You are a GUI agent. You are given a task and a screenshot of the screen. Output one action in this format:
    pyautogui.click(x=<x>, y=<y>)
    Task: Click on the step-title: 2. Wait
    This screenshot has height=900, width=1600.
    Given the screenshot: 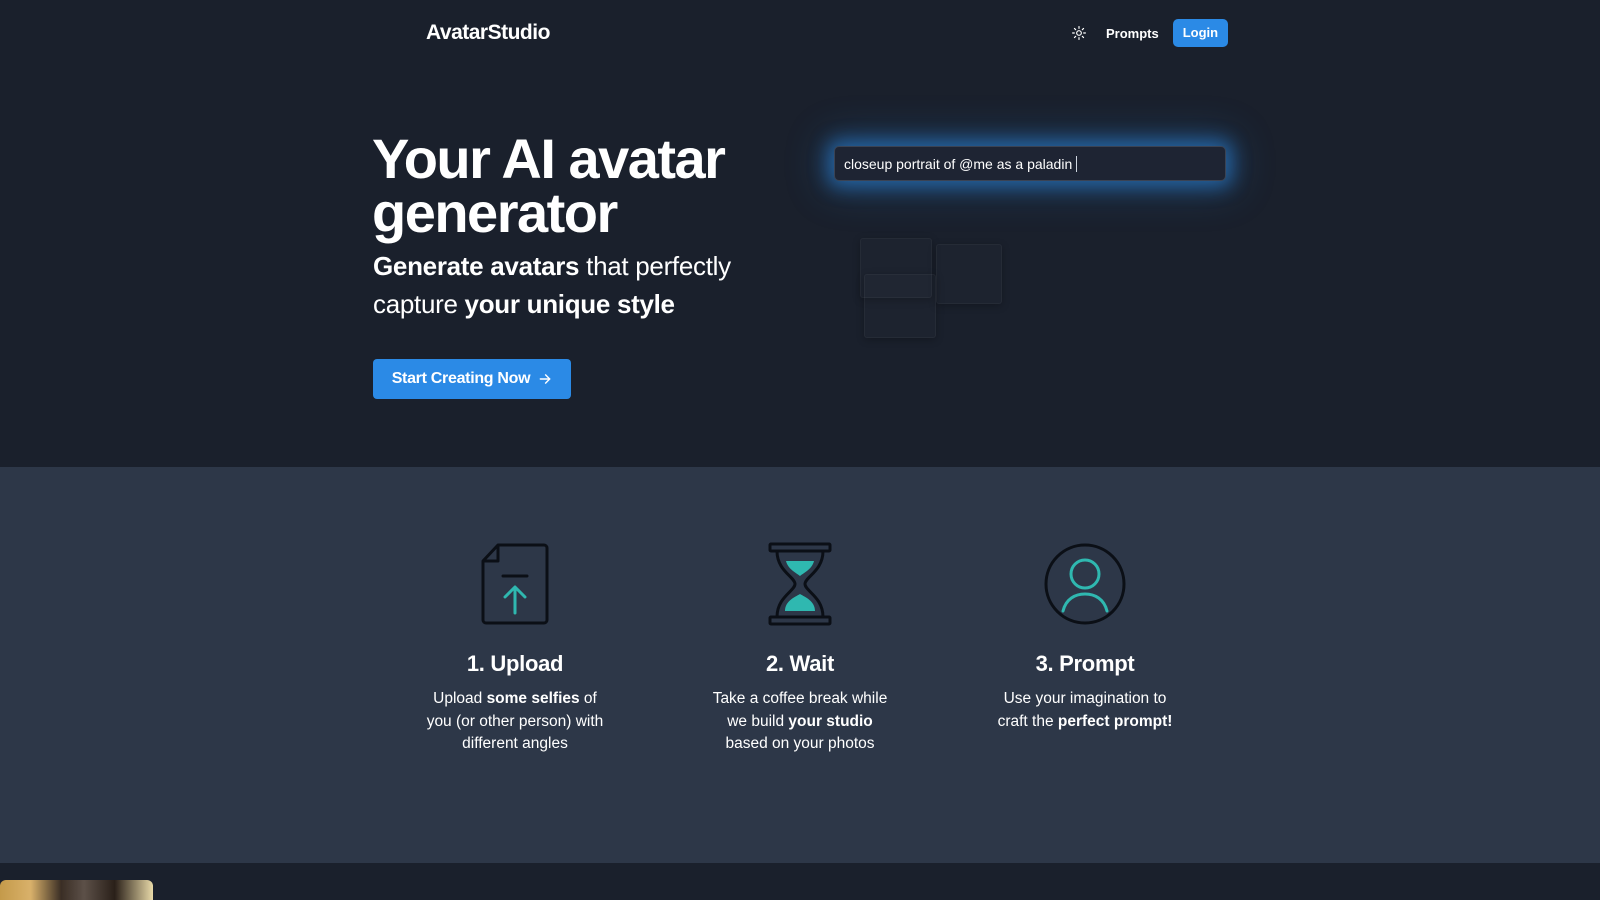 What is the action you would take?
    pyautogui.click(x=800, y=663)
    